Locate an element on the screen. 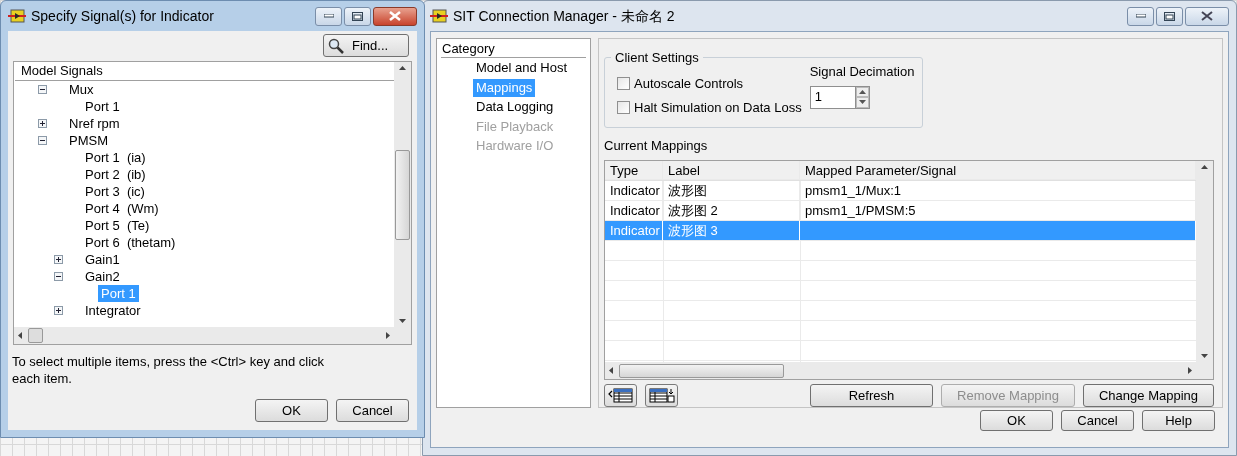 Image resolution: width=1237 pixels, height=456 pixels. window-title: SIT Connection Manager - 未命名 2 is located at coordinates (564, 16).